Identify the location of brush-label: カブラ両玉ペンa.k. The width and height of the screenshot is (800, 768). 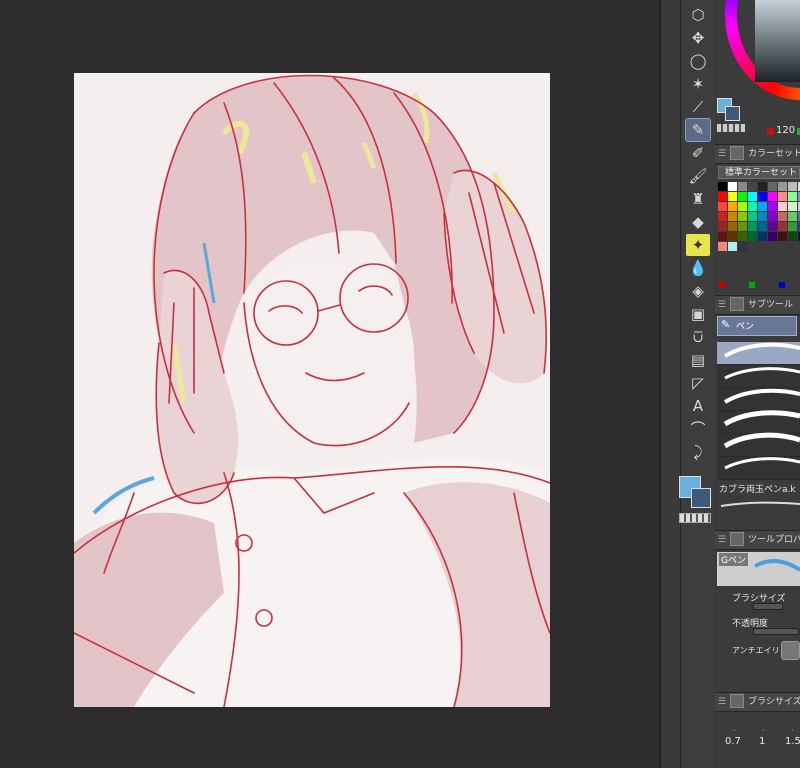
(757, 488).